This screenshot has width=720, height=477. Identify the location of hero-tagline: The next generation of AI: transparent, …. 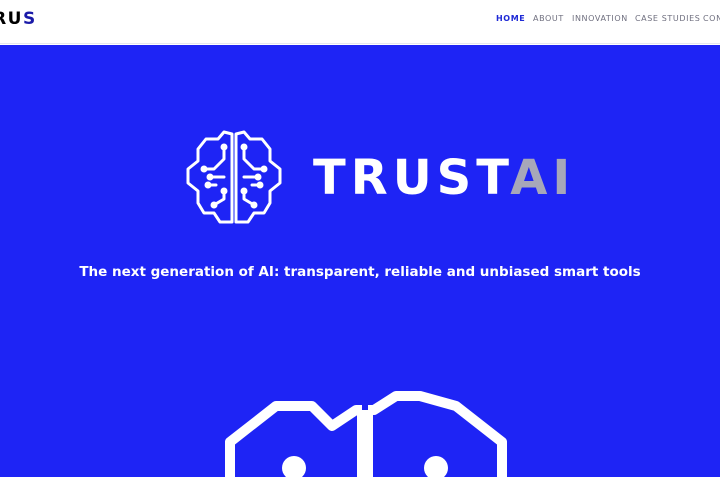
(360, 272).